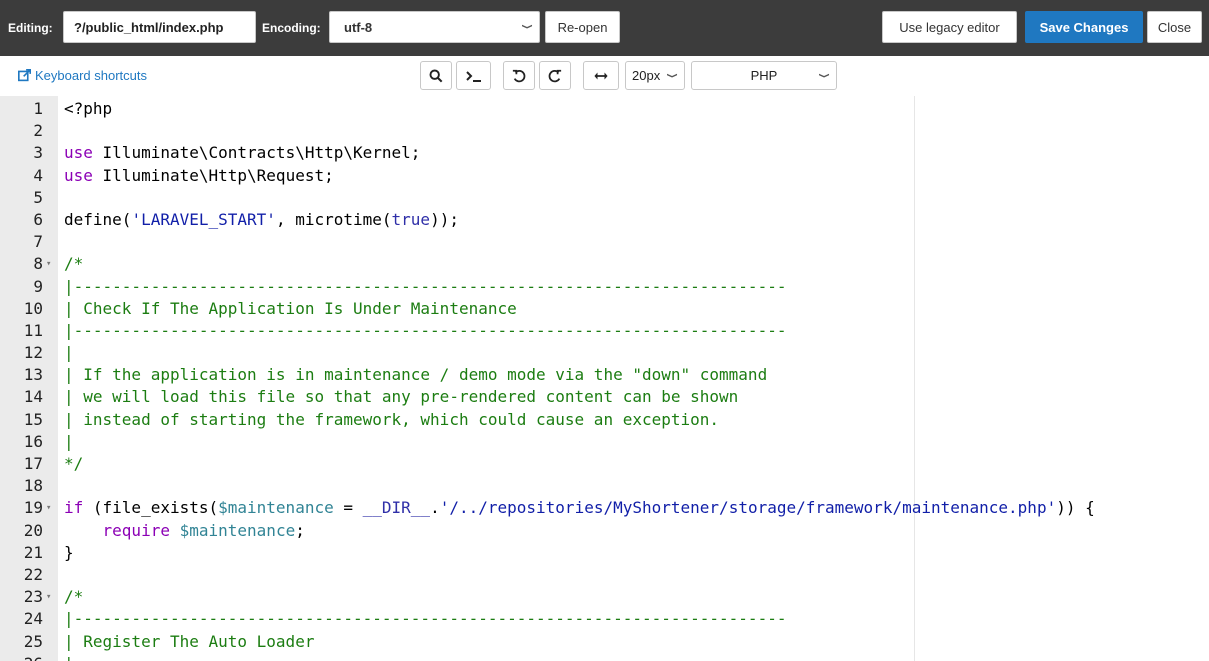 Image resolution: width=1209 pixels, height=661 pixels. Describe the element at coordinates (604, 176) in the screenshot. I see `code-line: 4 use Illuminate\Http\Request;` at that location.